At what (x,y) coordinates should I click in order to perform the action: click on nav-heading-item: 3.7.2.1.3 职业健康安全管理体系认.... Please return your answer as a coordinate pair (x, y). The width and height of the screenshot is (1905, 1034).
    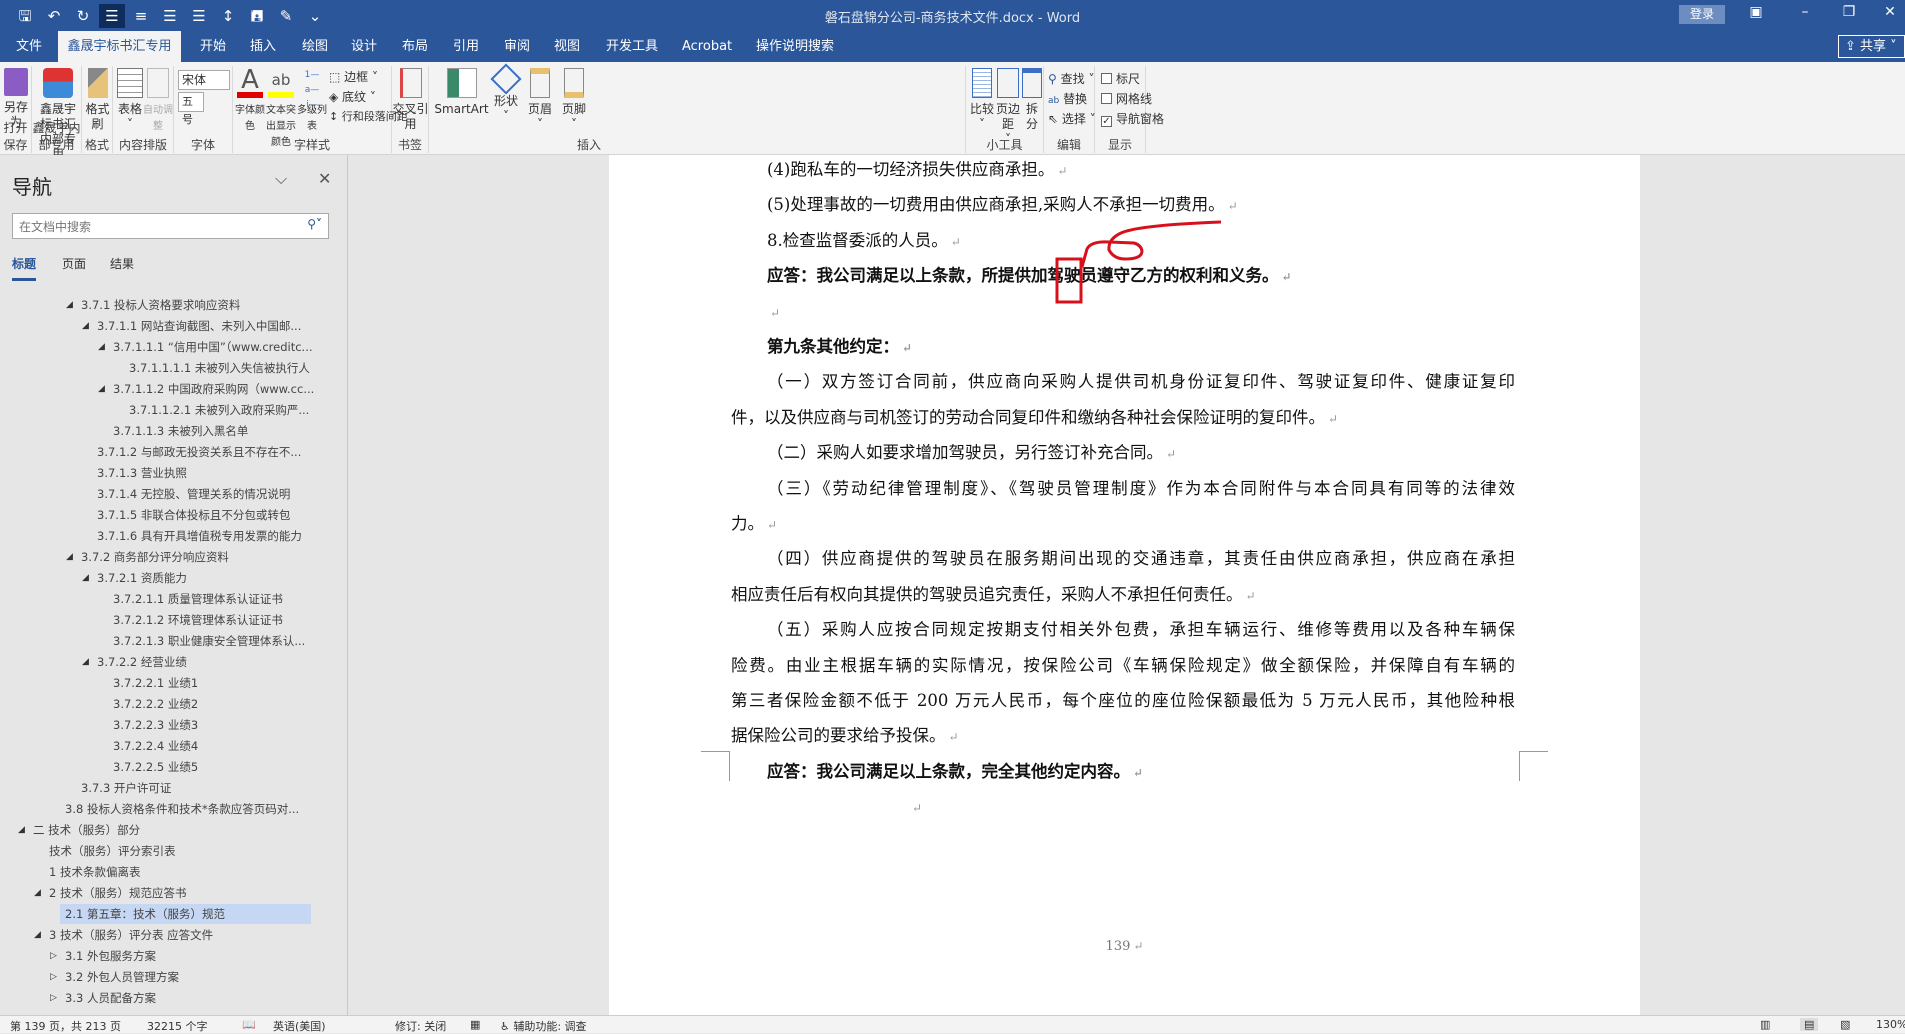
    Looking at the image, I should click on (209, 641).